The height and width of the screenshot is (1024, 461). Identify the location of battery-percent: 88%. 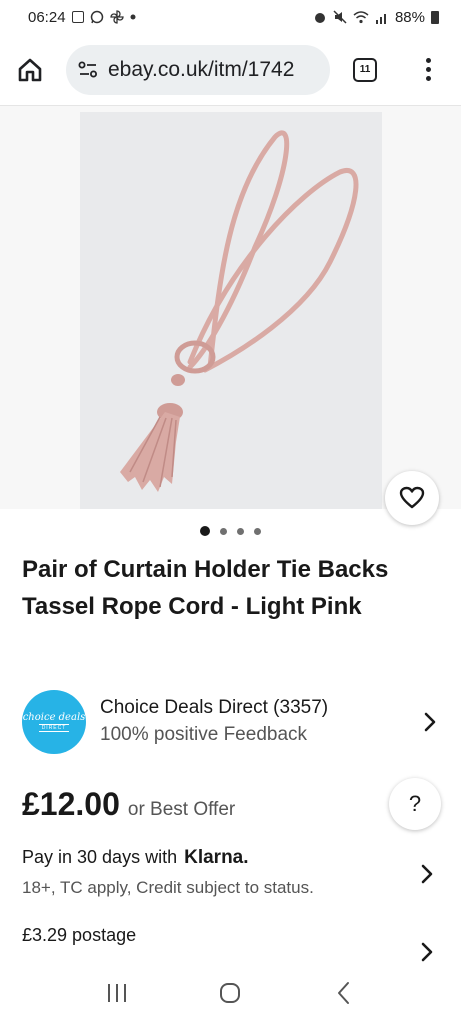
(409, 17).